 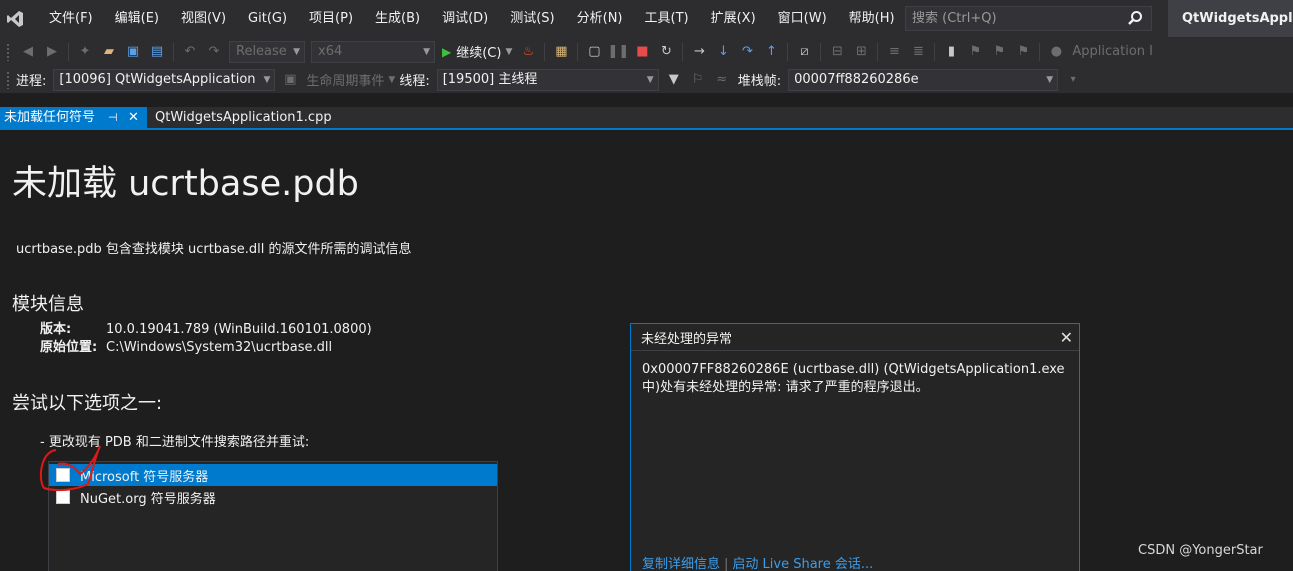 What do you see at coordinates (137, 18) in the screenshot?
I see `menu-item: 编辑(E)` at bounding box center [137, 18].